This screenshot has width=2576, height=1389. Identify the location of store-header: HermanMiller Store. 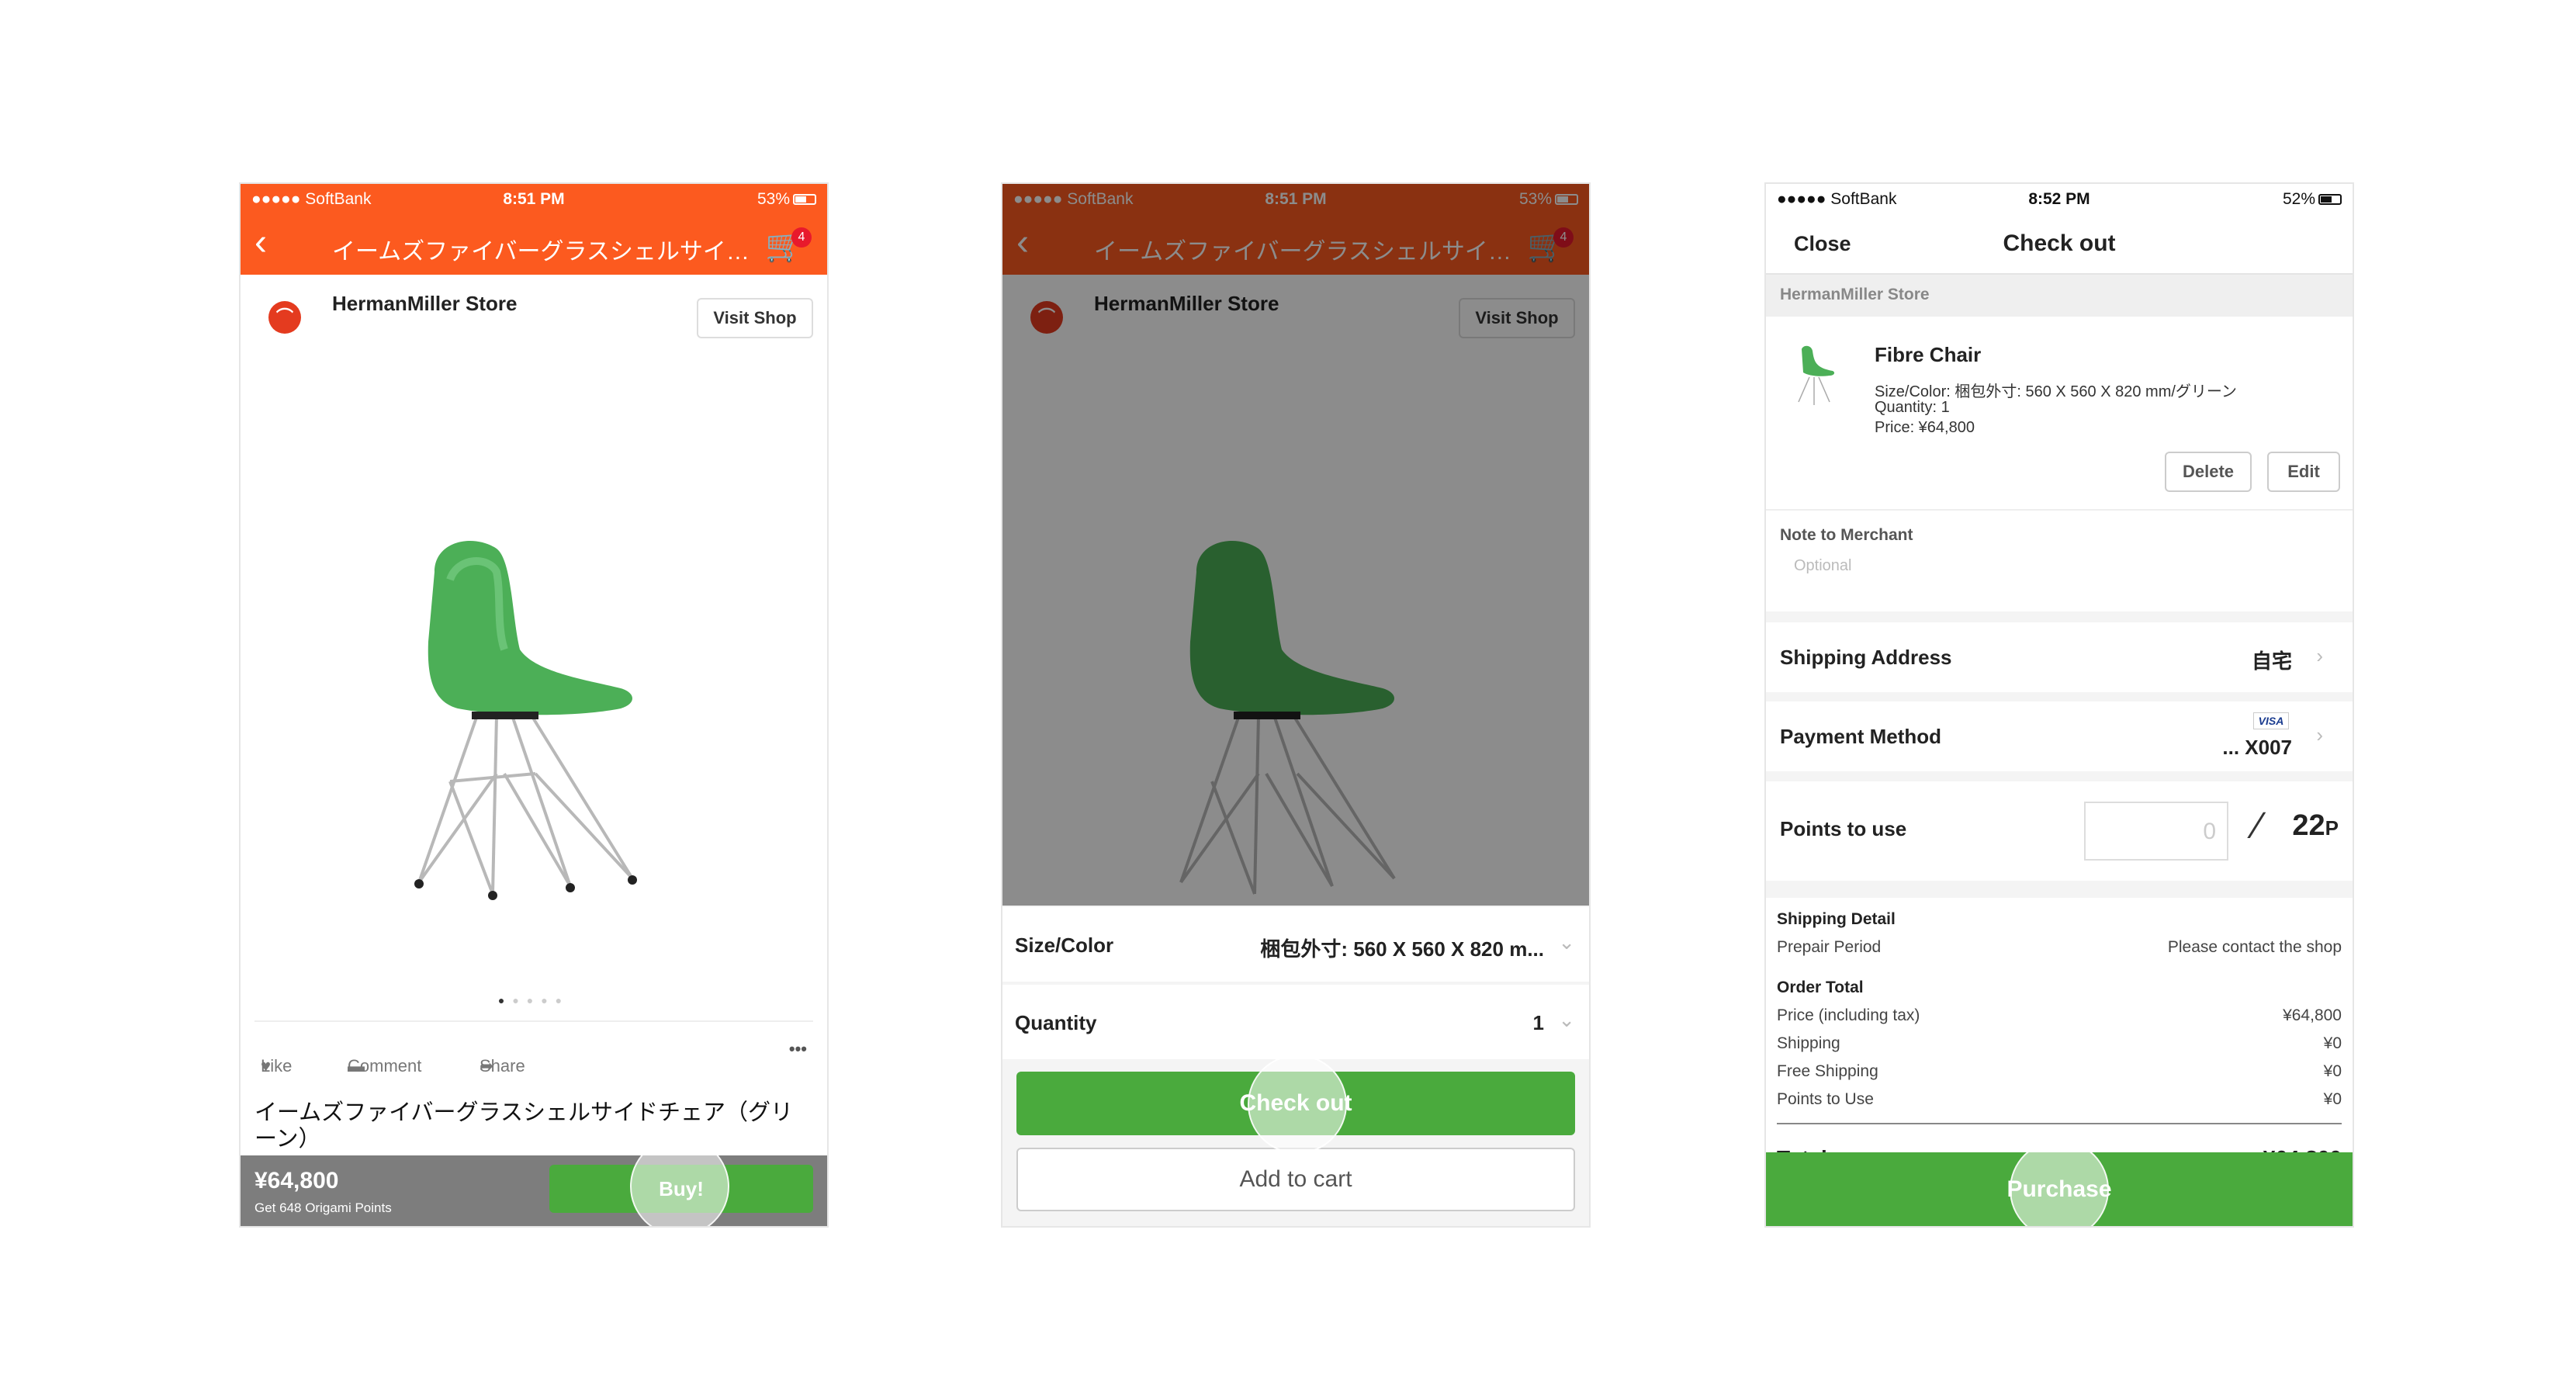
(2059, 296).